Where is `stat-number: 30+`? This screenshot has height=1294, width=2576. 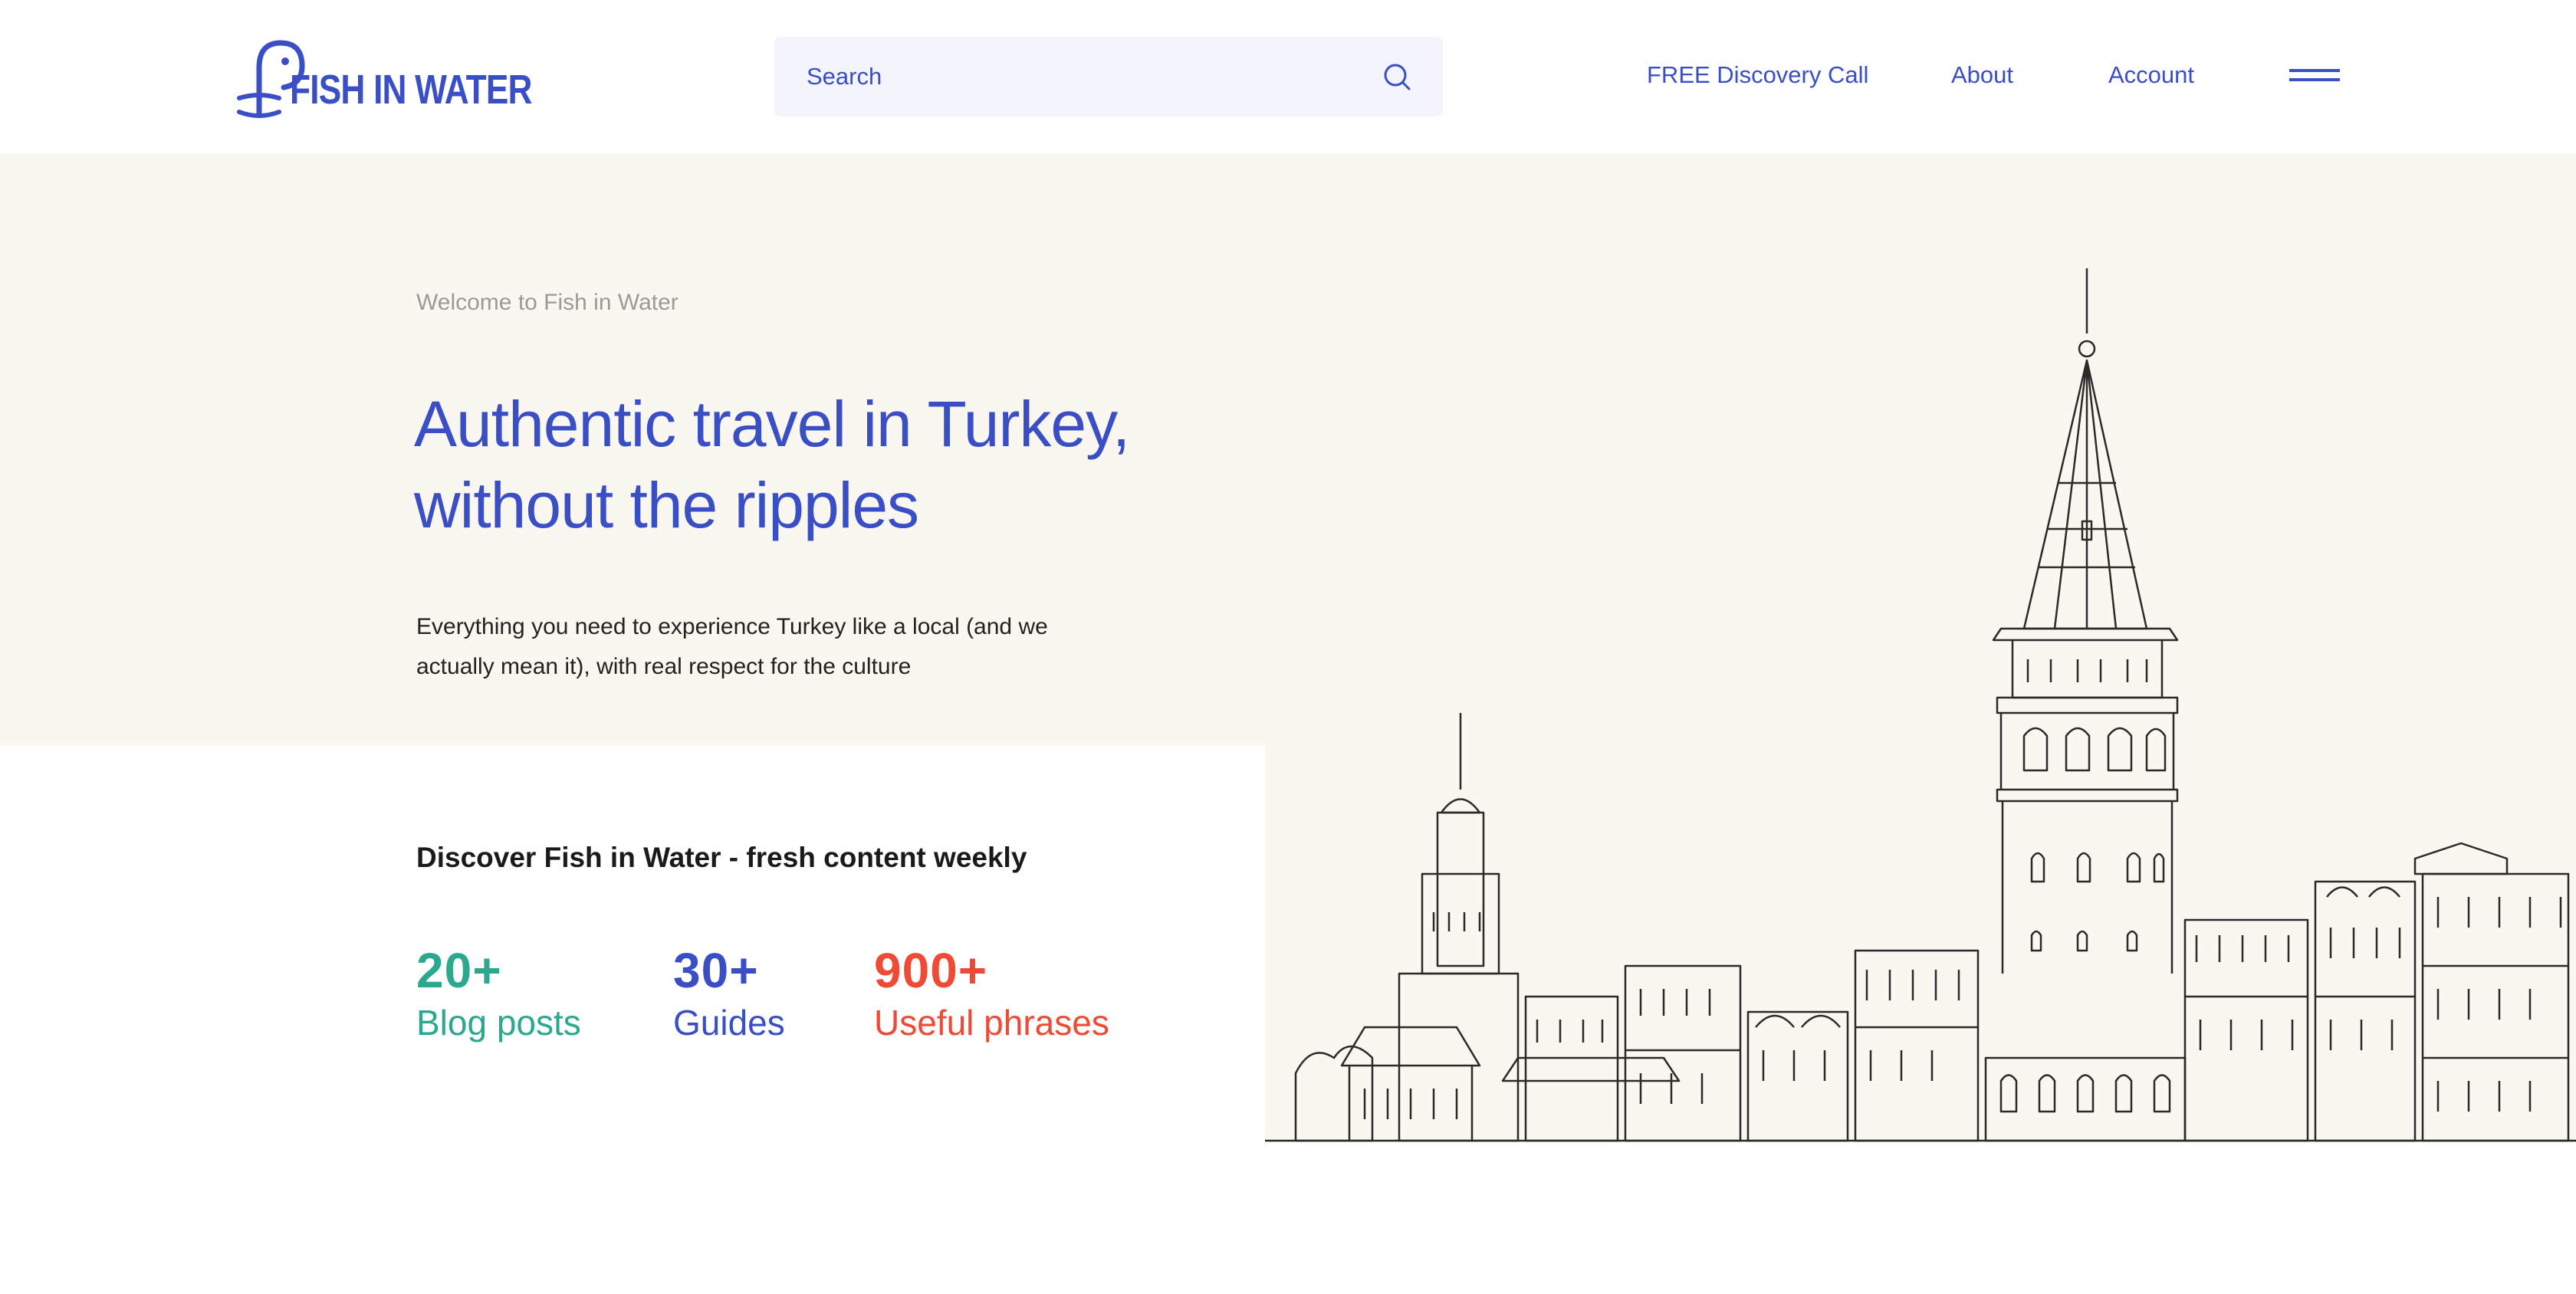
stat-number: 30+ is located at coordinates (716, 970).